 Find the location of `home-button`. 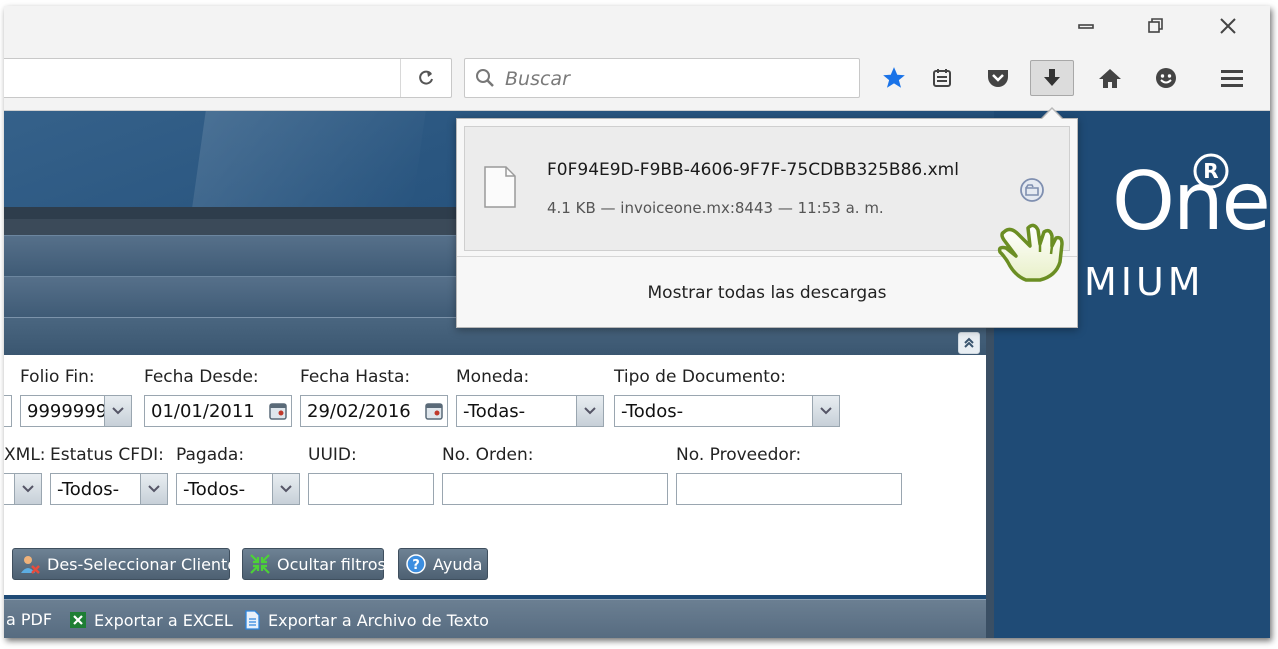

home-button is located at coordinates (1110, 78).